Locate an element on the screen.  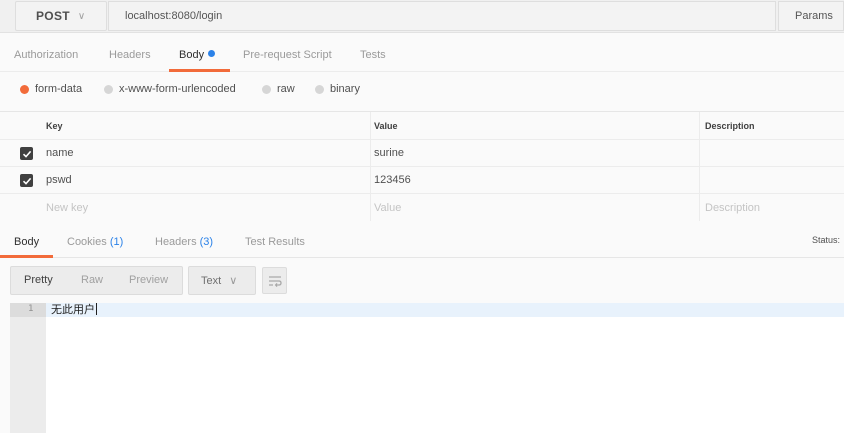
line-number: 1 is located at coordinates (31, 309).